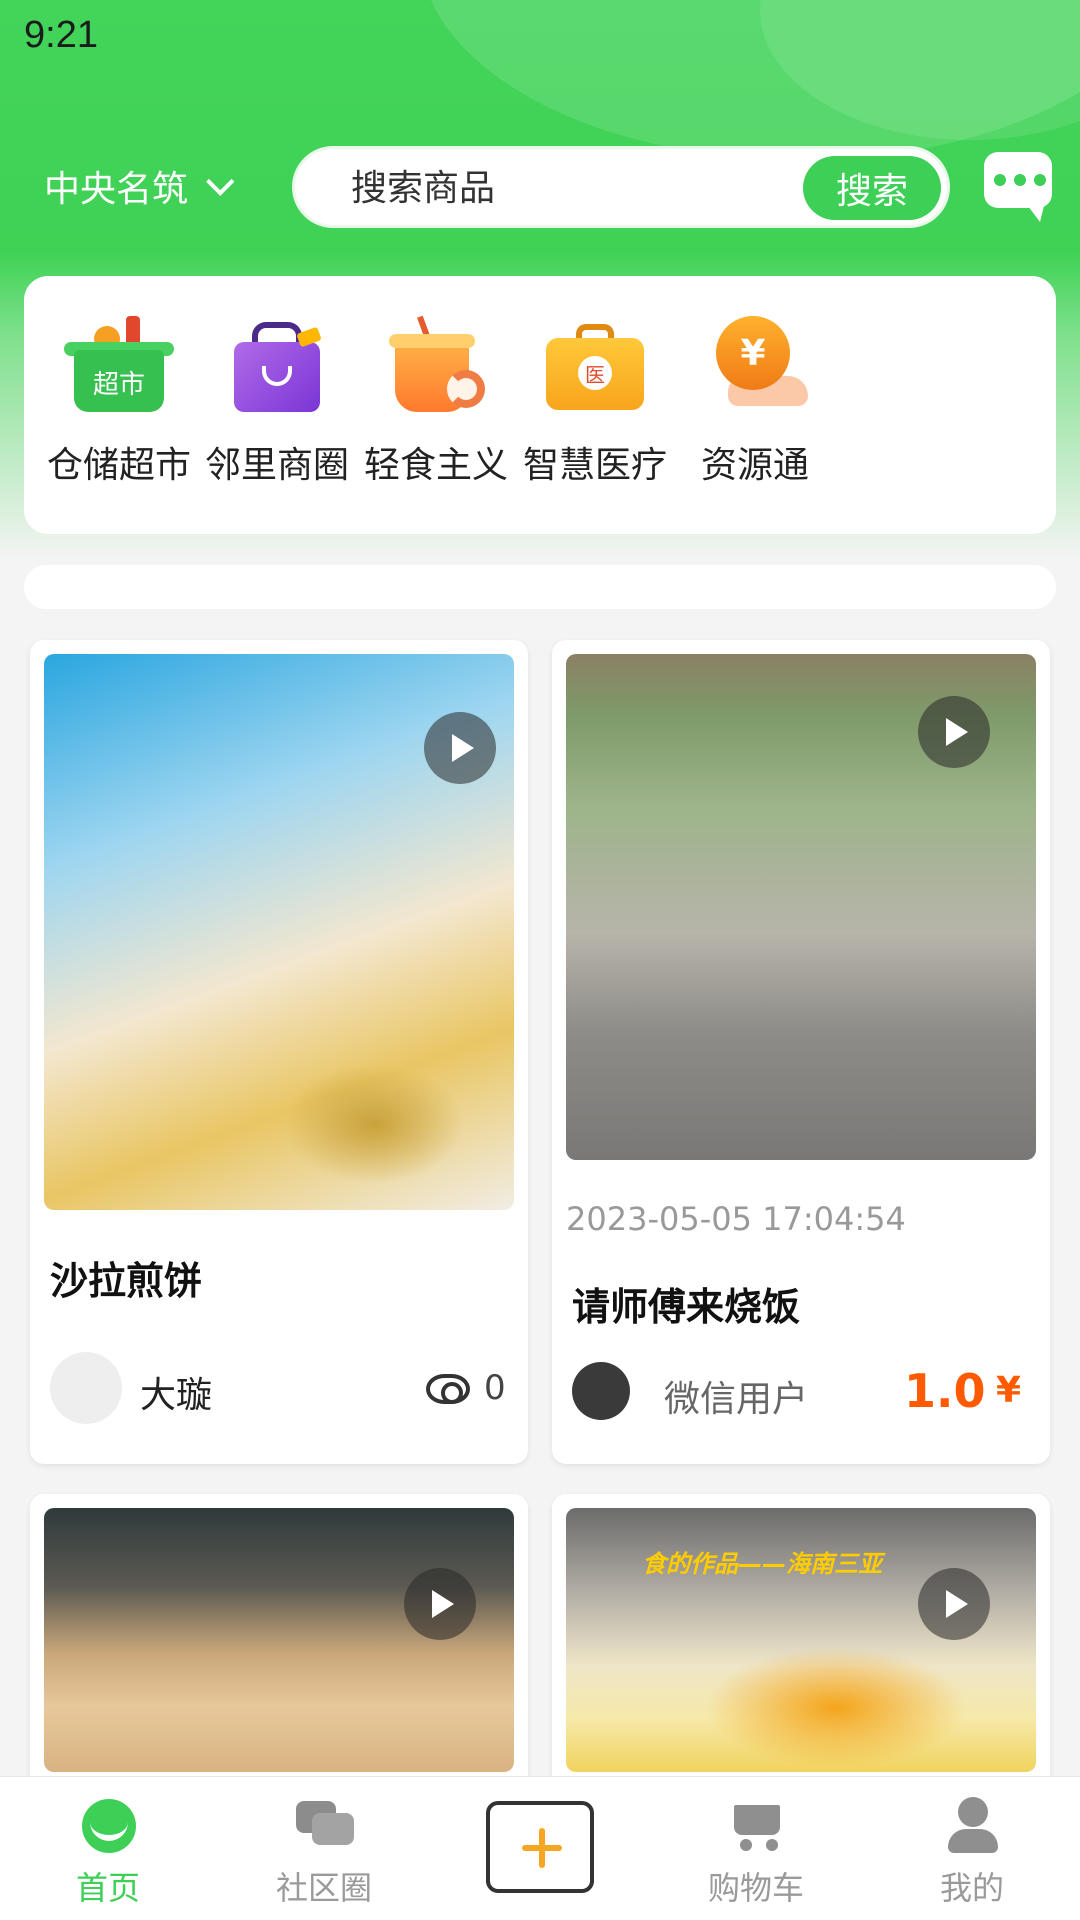 The image size is (1080, 1920). What do you see at coordinates (736, 1399) in the screenshot?
I see `author-name: 微信用户` at bounding box center [736, 1399].